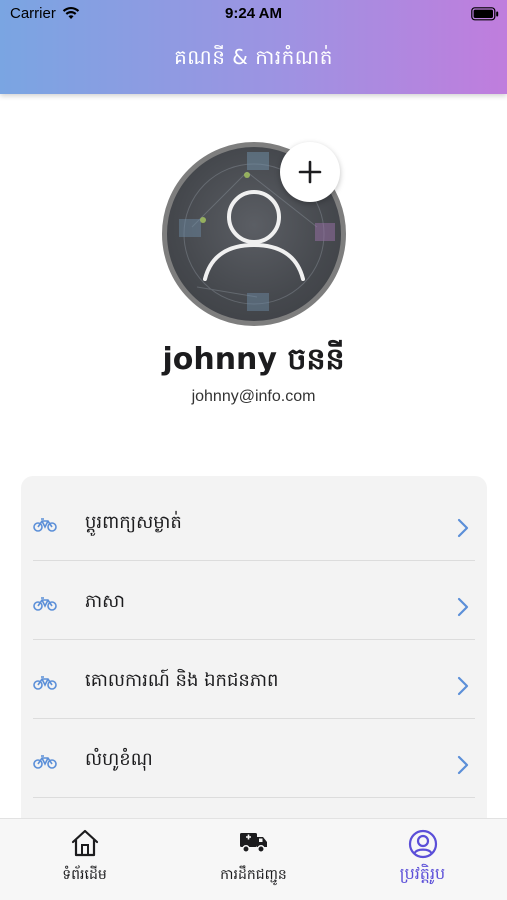  I want to click on menu-item-address: លំហូខំណុ, so click(254, 758).